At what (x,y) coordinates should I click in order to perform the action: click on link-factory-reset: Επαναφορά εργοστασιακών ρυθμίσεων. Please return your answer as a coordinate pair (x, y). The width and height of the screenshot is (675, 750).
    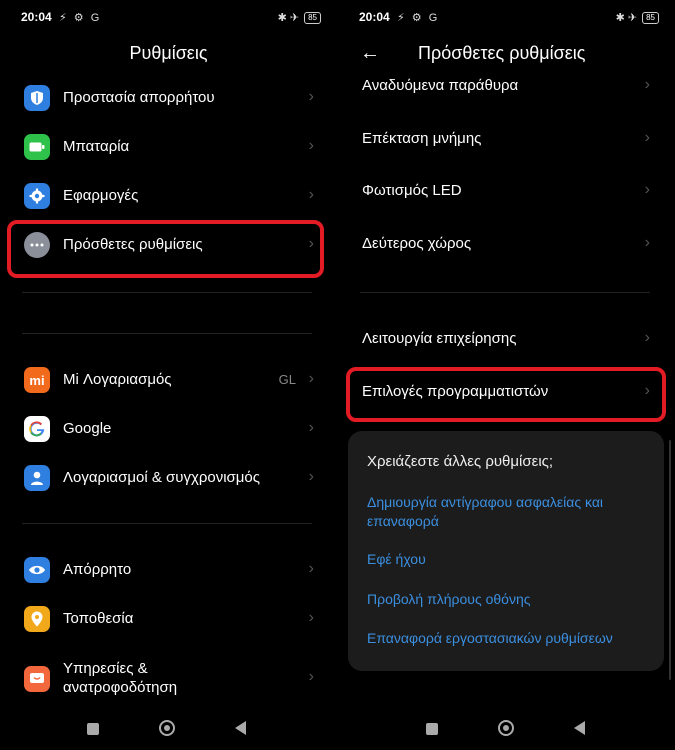
    Looking at the image, I should click on (512, 638).